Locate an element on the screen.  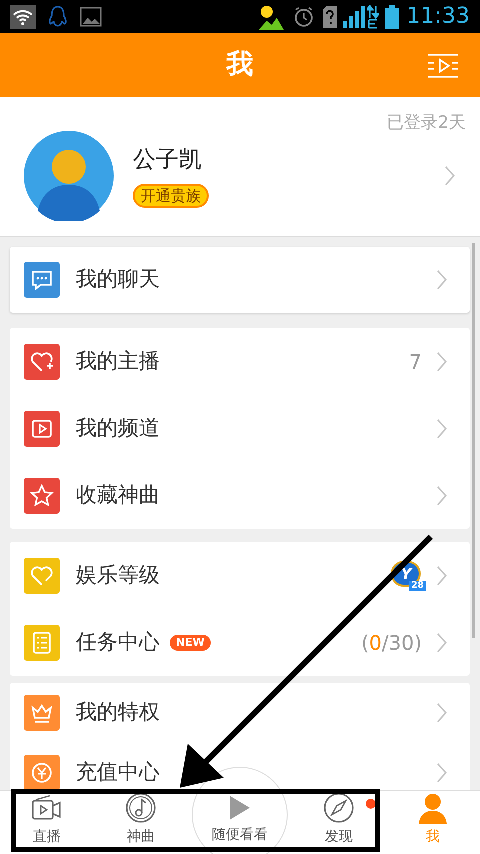
sim-card-icon is located at coordinates (329, 17).